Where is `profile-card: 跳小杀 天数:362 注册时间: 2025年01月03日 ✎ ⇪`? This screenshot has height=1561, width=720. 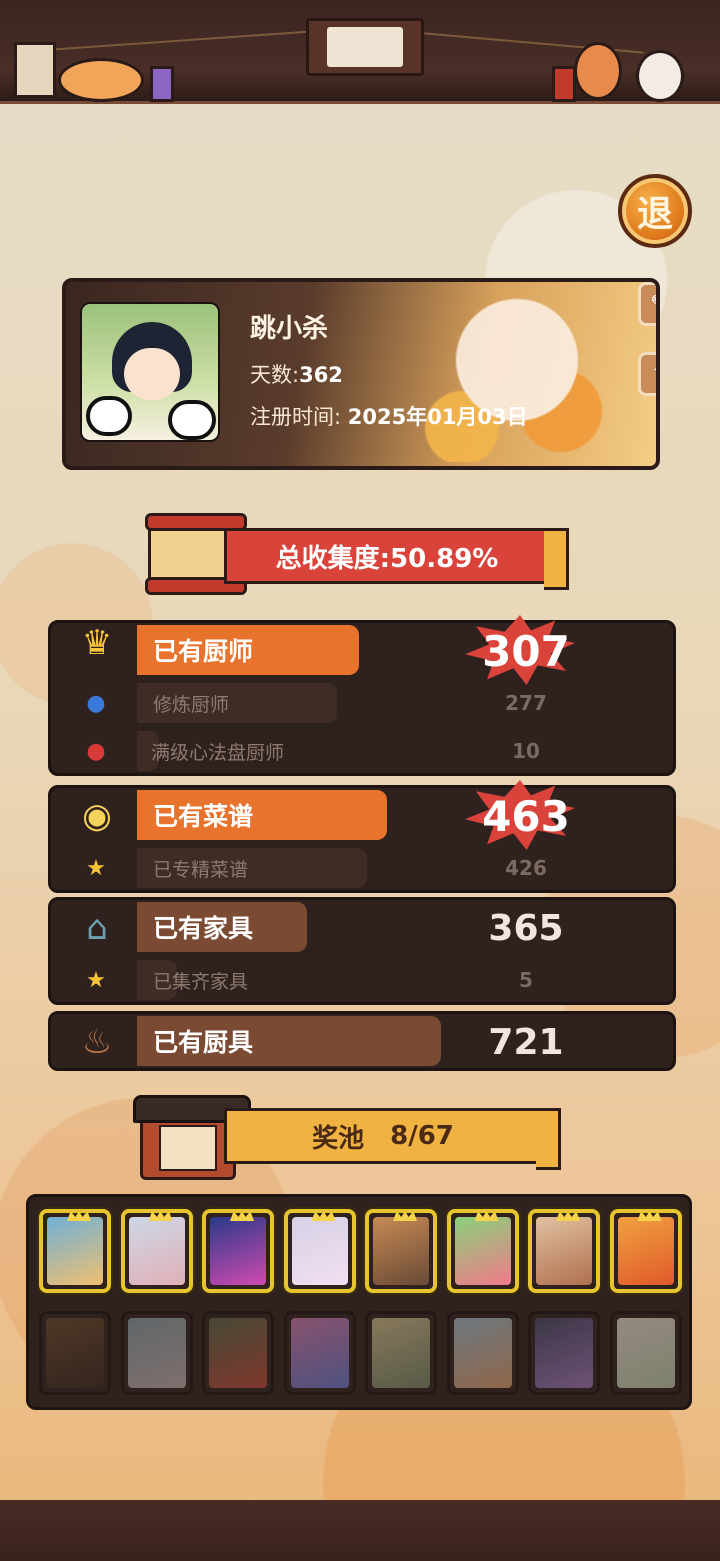 profile-card: 跳小杀 天数:362 注册时间: 2025年01月03日 ✎ ⇪ is located at coordinates (361, 374).